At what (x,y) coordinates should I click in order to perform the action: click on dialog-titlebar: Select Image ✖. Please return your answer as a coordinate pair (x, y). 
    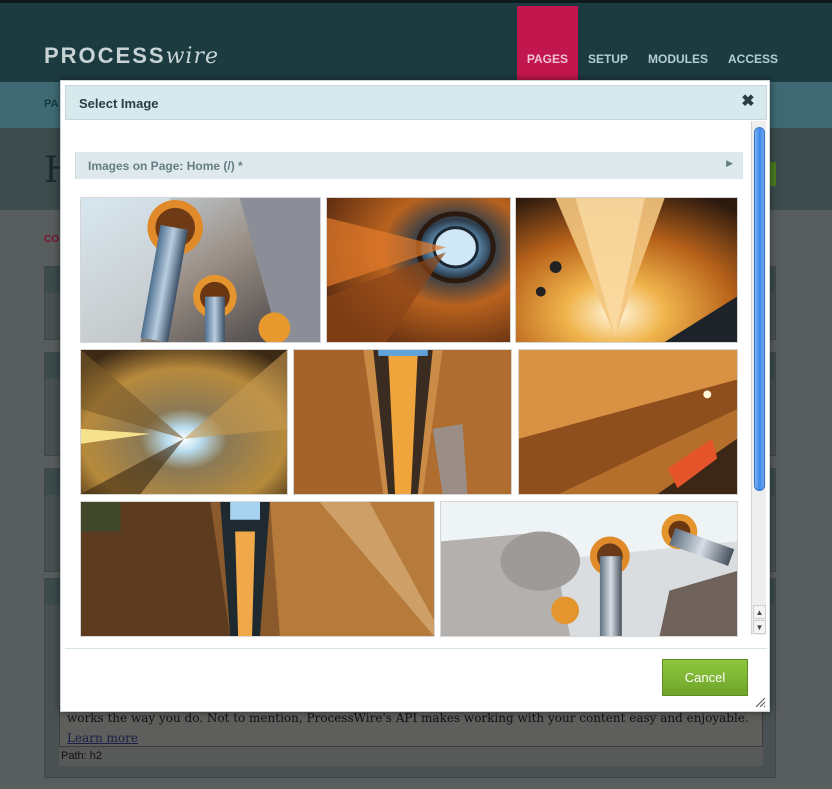
    Looking at the image, I should click on (416, 102).